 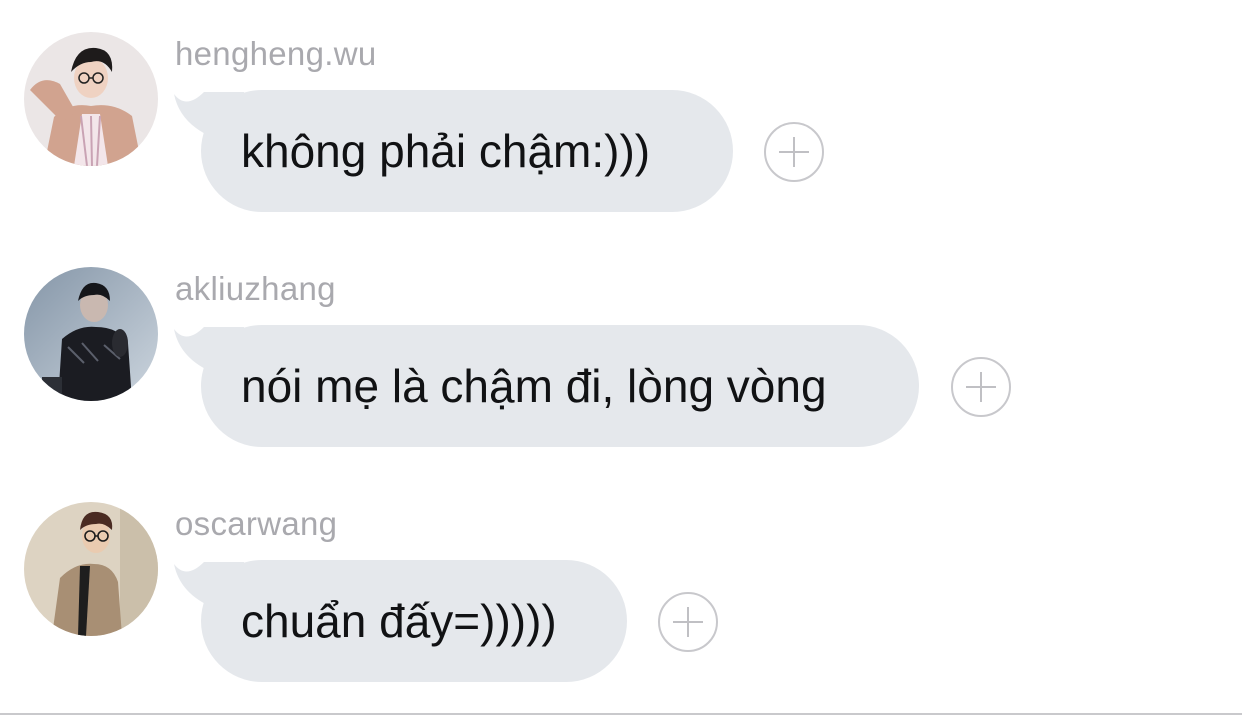 What do you see at coordinates (256, 524) in the screenshot?
I see `username: oscarwang` at bounding box center [256, 524].